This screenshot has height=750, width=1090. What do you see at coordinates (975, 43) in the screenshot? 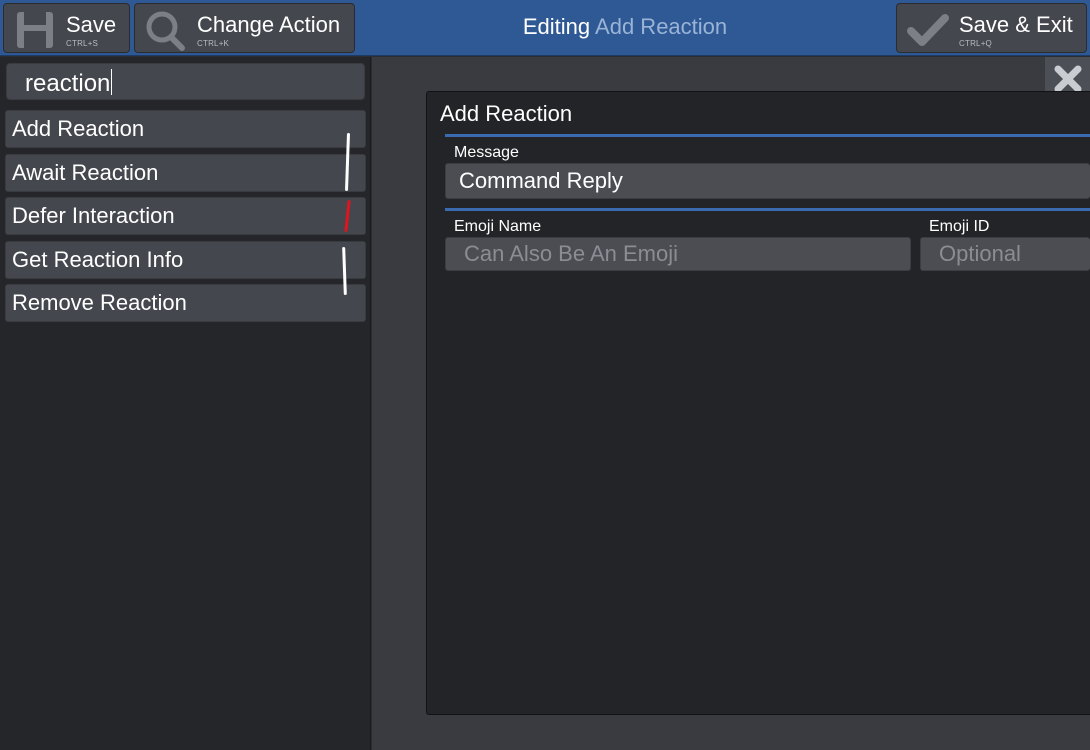
I see `save-exit-shortcut: CTRL+Q` at bounding box center [975, 43].